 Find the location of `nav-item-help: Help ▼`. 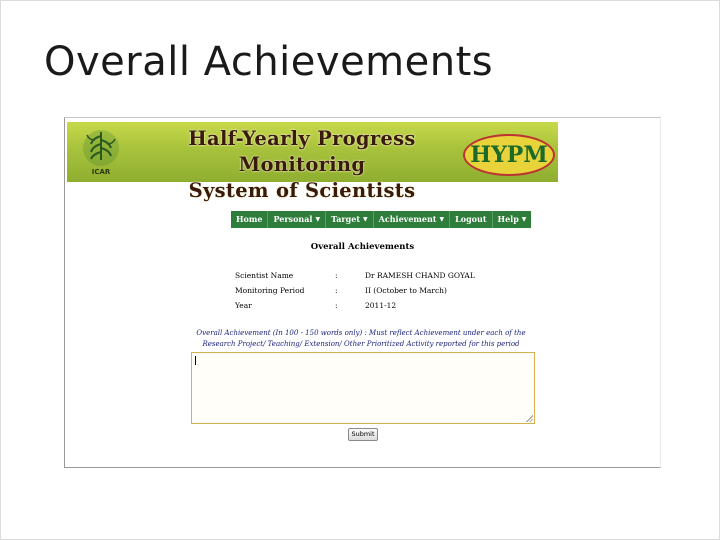

nav-item-help: Help ▼ is located at coordinates (512, 219).